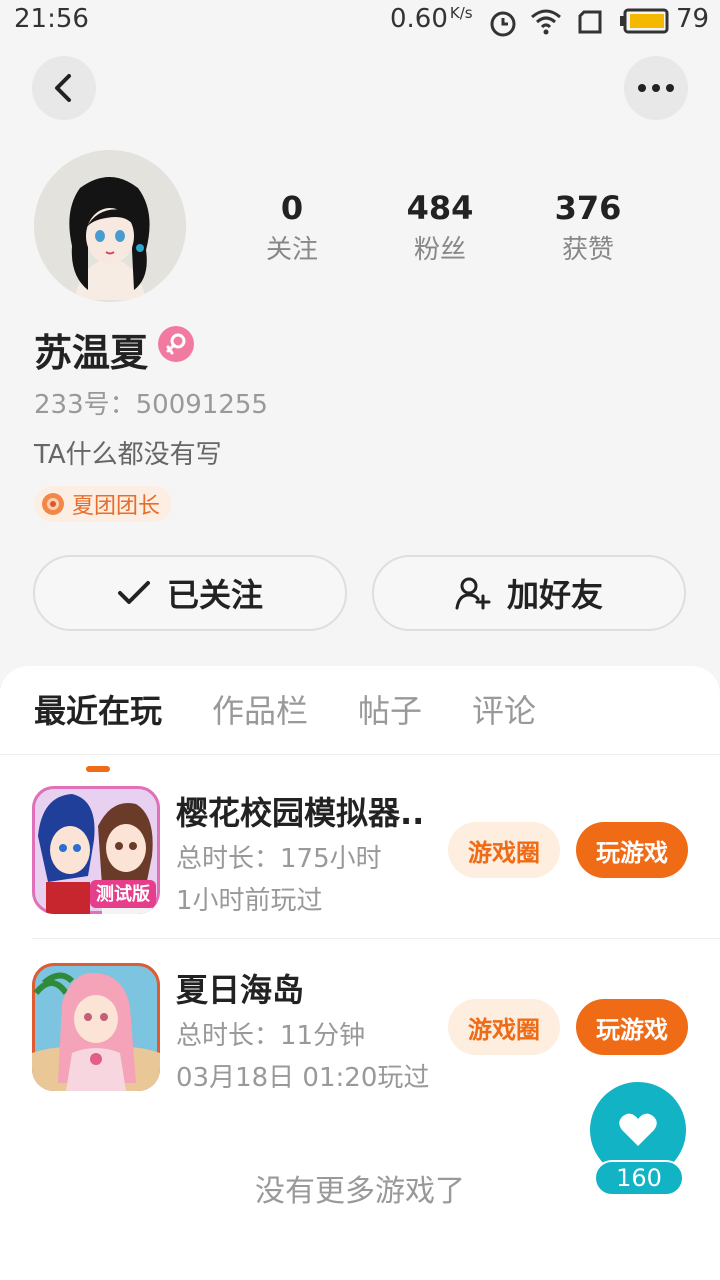  I want to click on row-divider, so click(376, 938).